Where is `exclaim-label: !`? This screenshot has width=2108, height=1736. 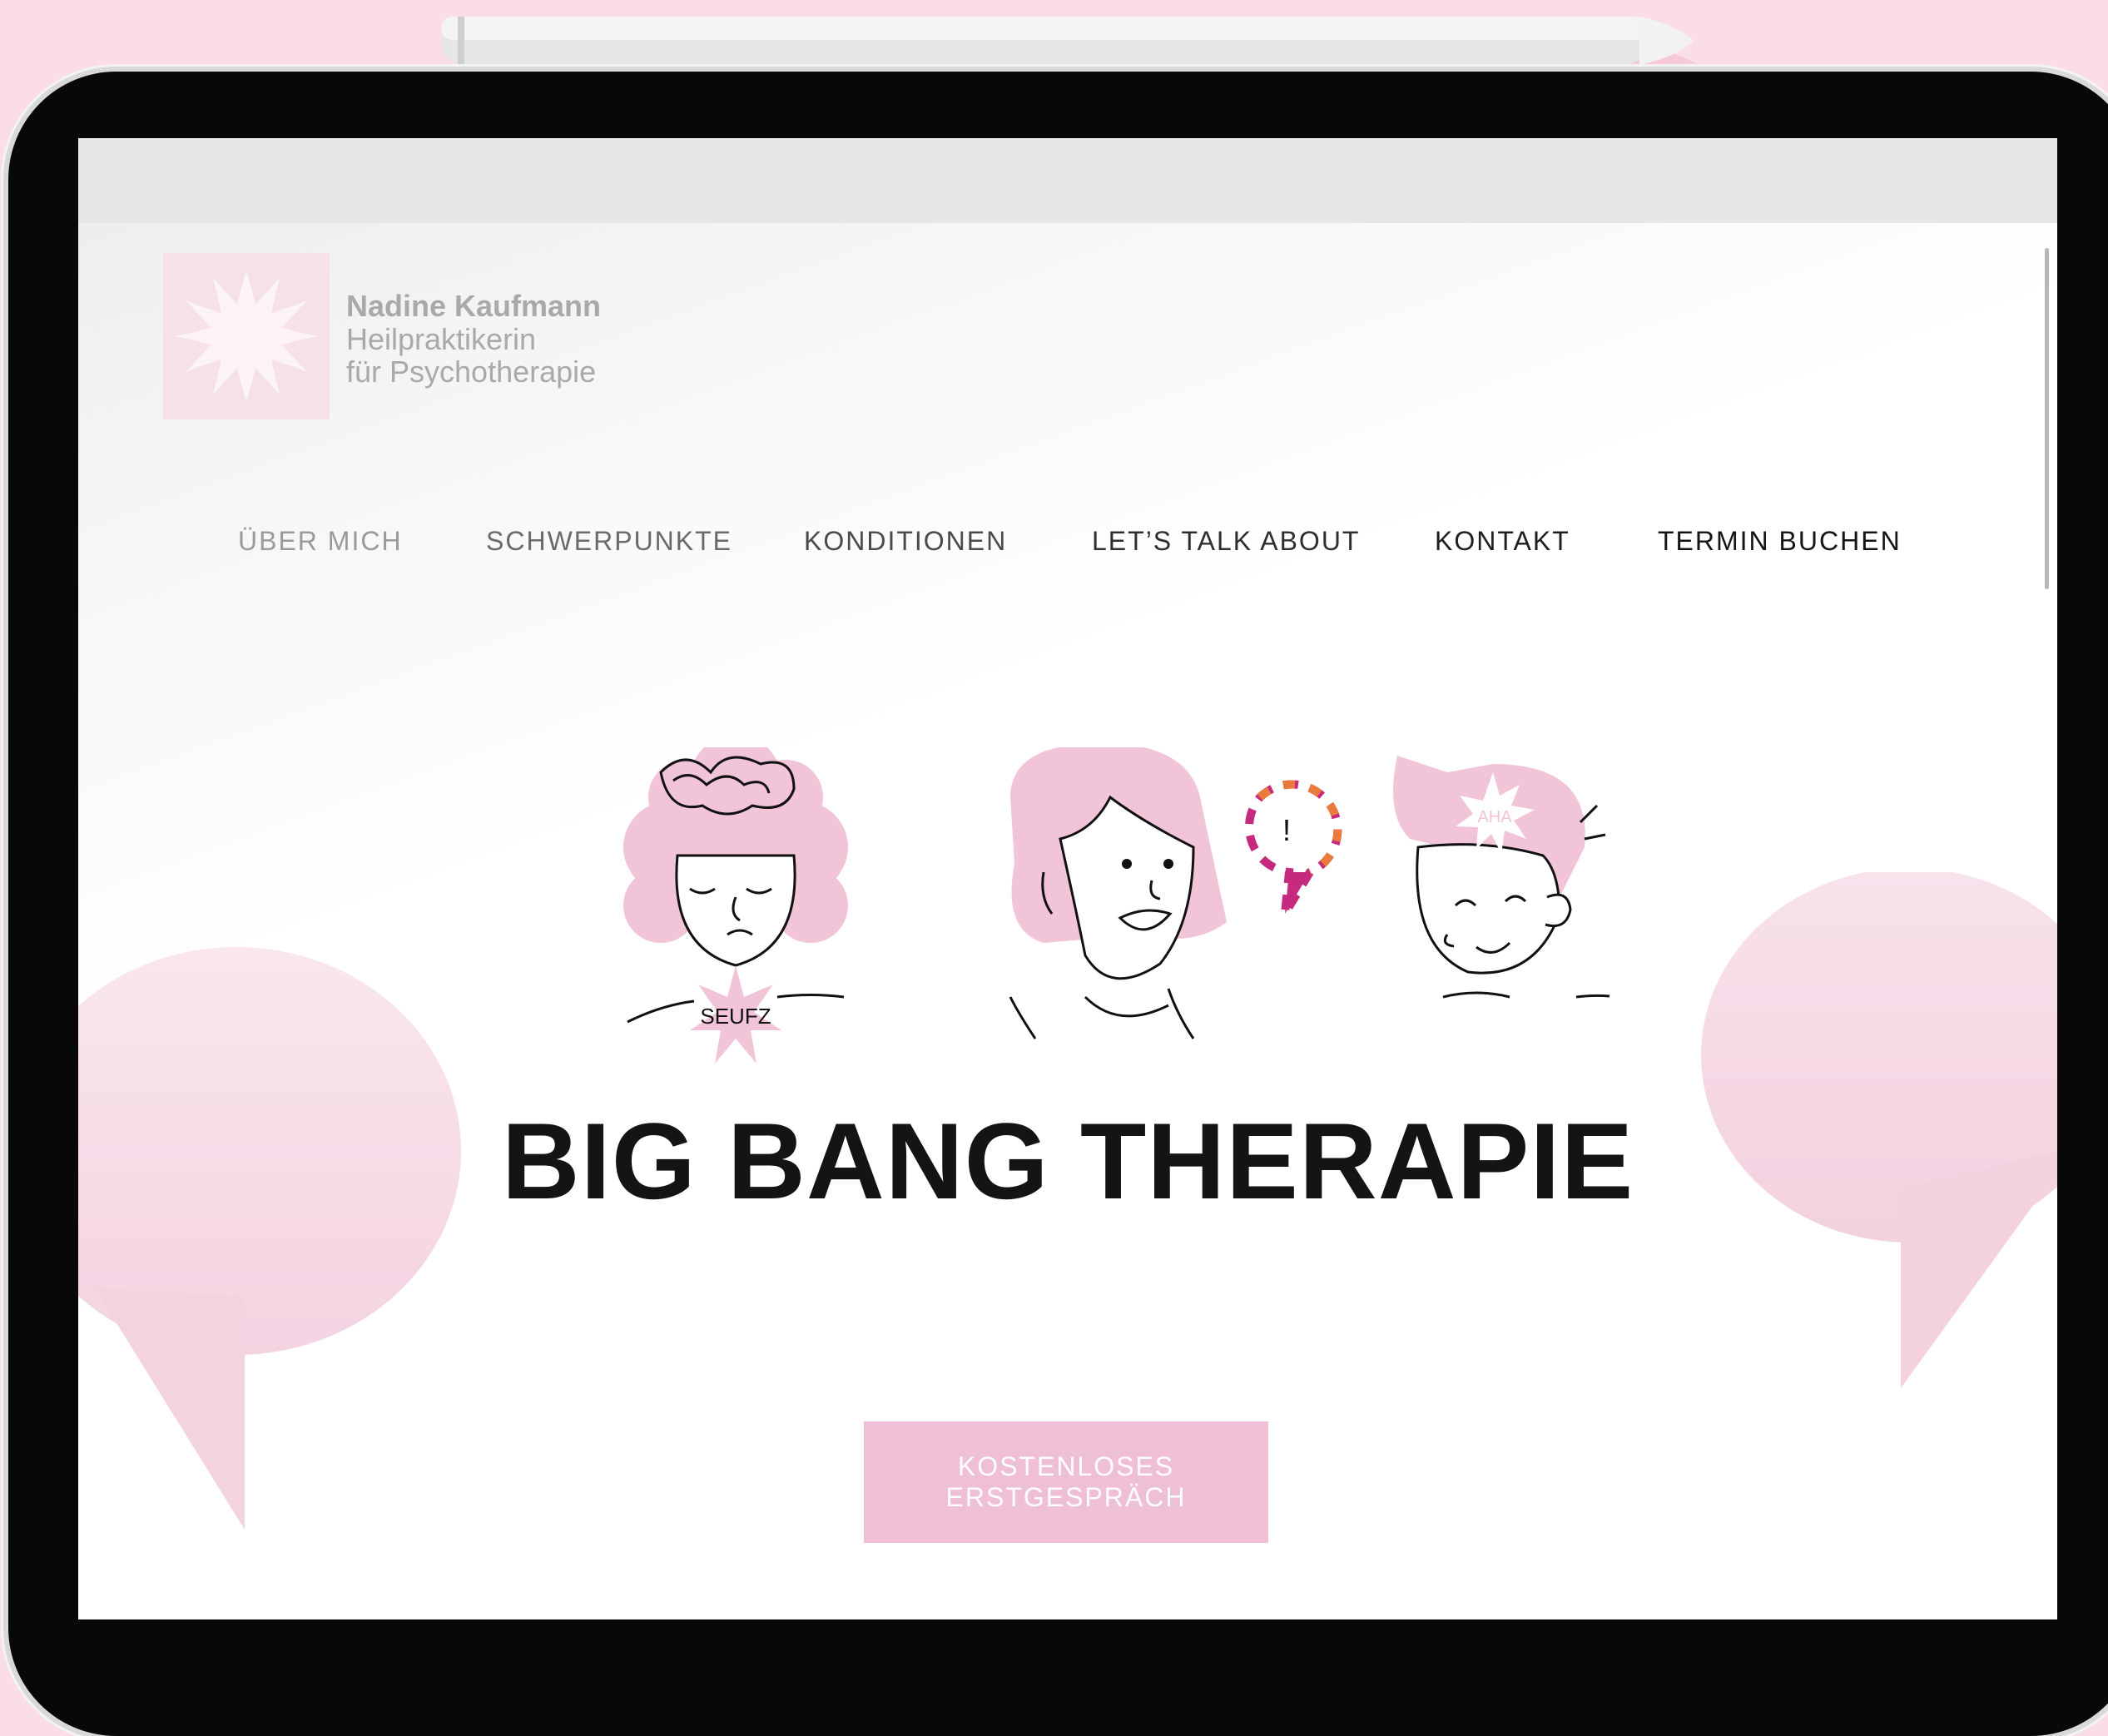
exclaim-label: ! is located at coordinates (1286, 830).